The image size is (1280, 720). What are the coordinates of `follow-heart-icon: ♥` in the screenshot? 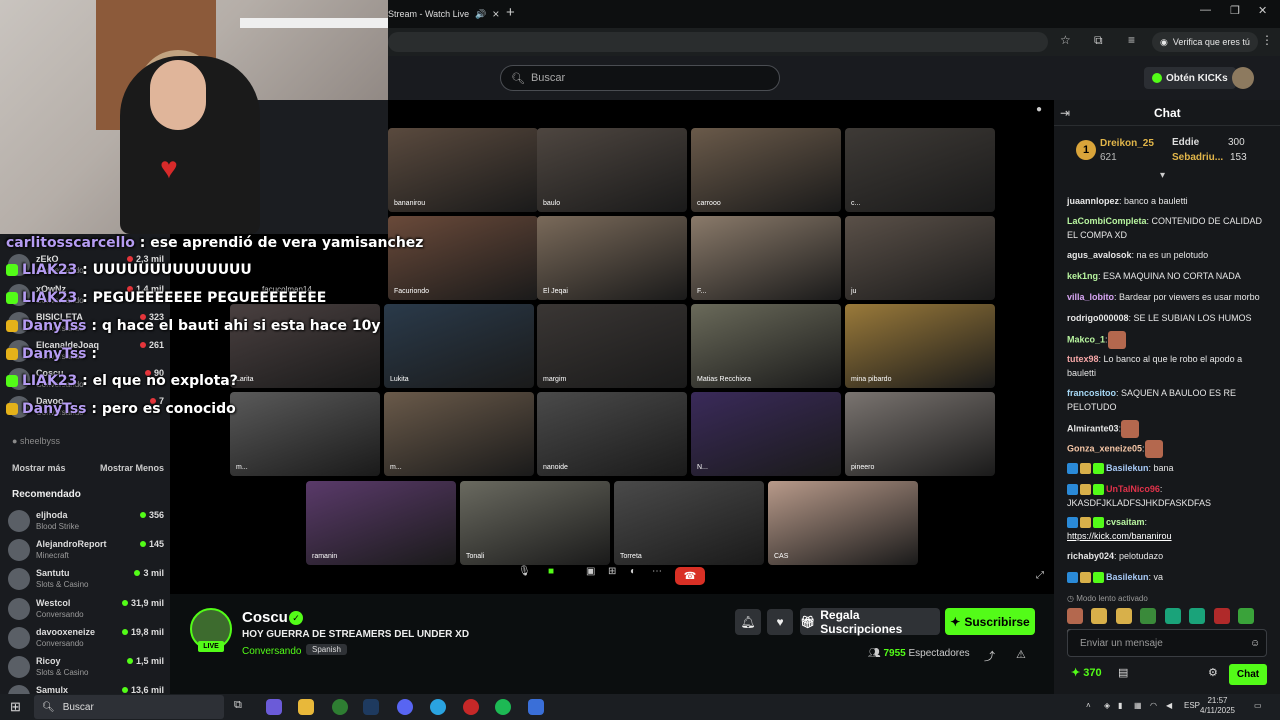 It's located at (780, 622).